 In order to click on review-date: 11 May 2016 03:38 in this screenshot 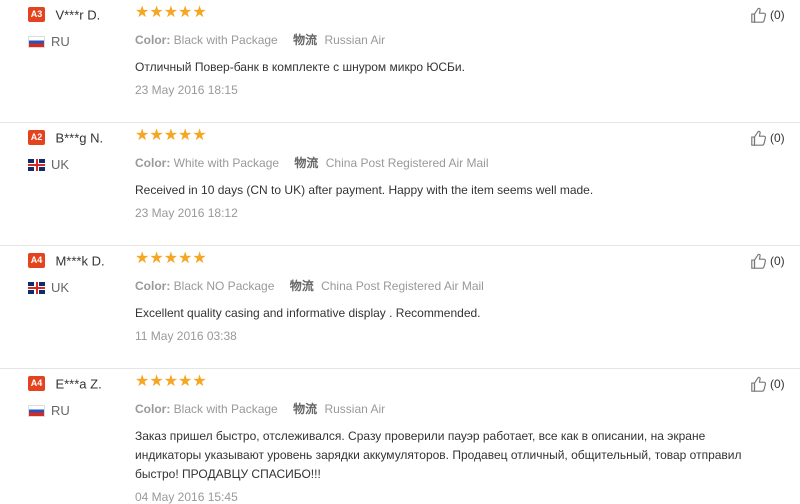, I will do `click(186, 336)`.